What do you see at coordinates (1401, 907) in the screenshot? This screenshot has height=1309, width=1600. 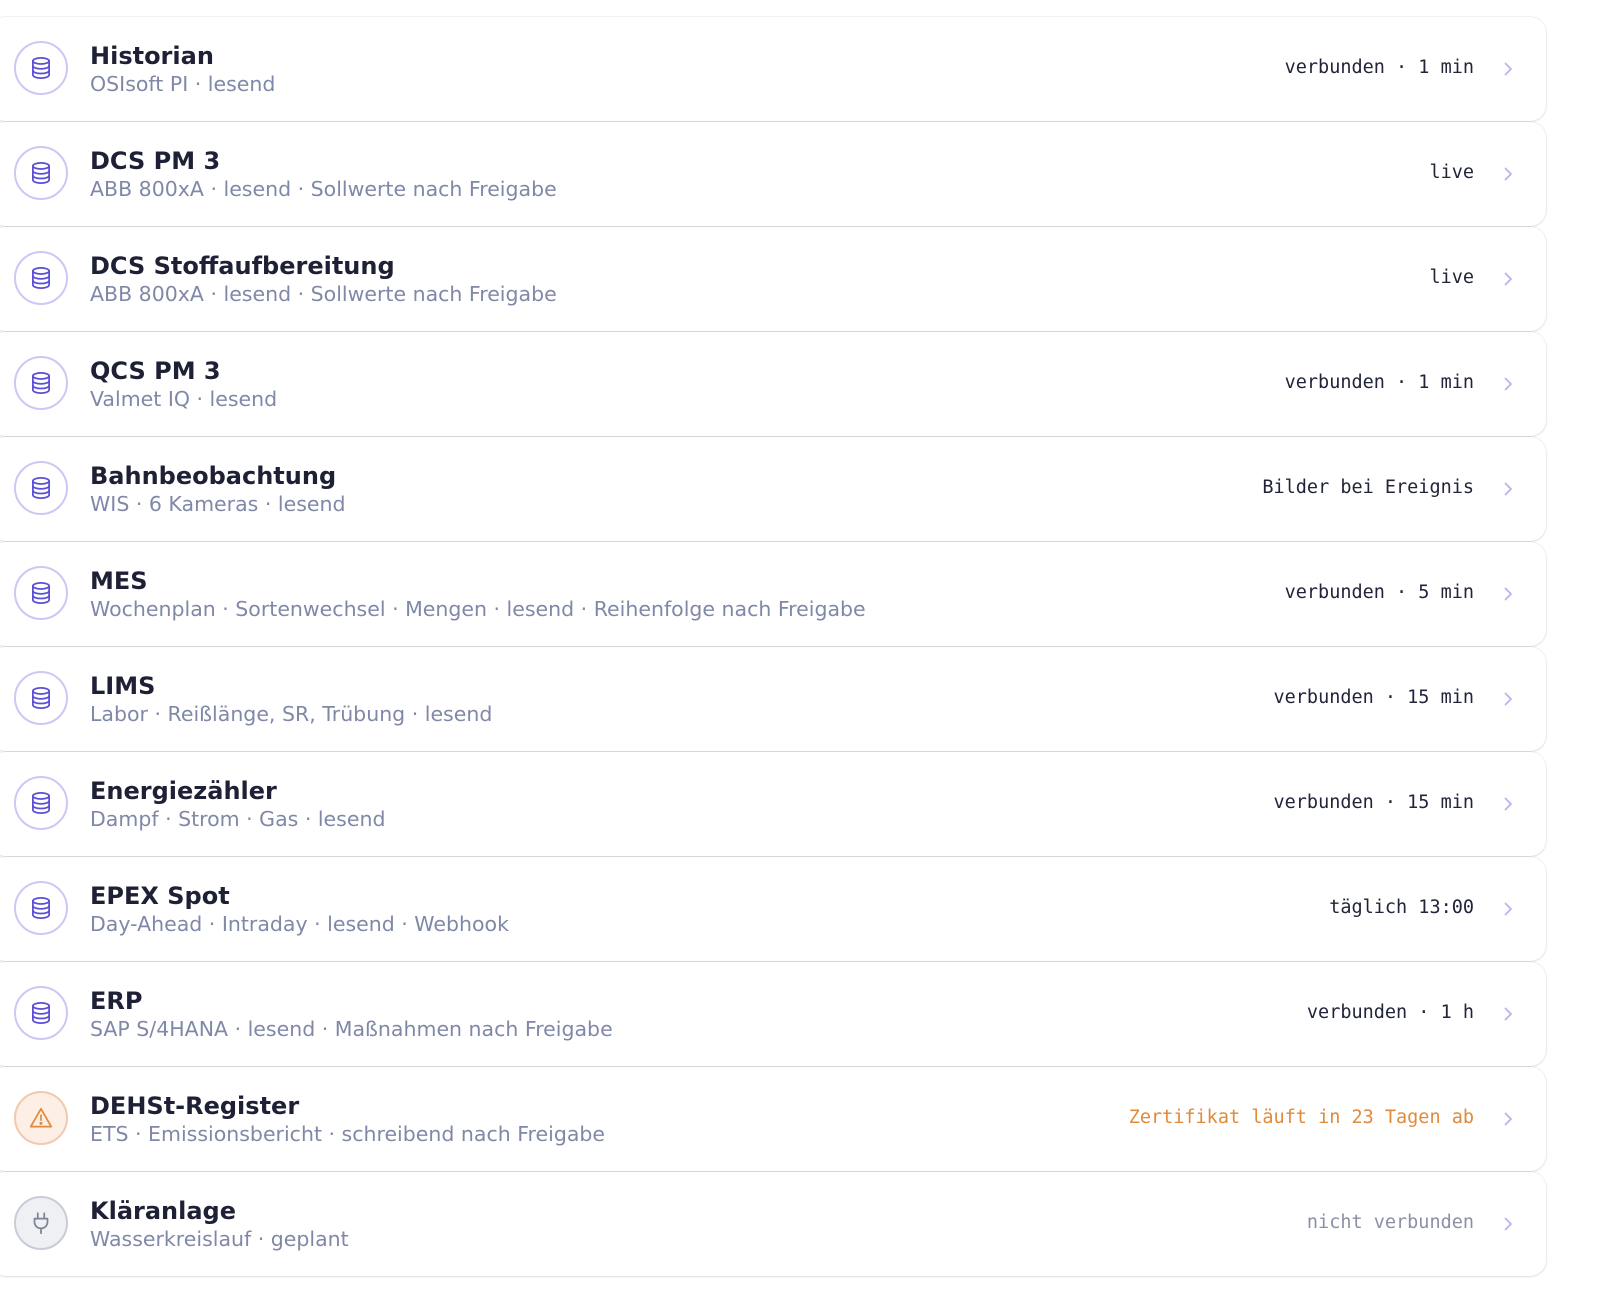 I see `connection-status: täglich 13:00` at bounding box center [1401, 907].